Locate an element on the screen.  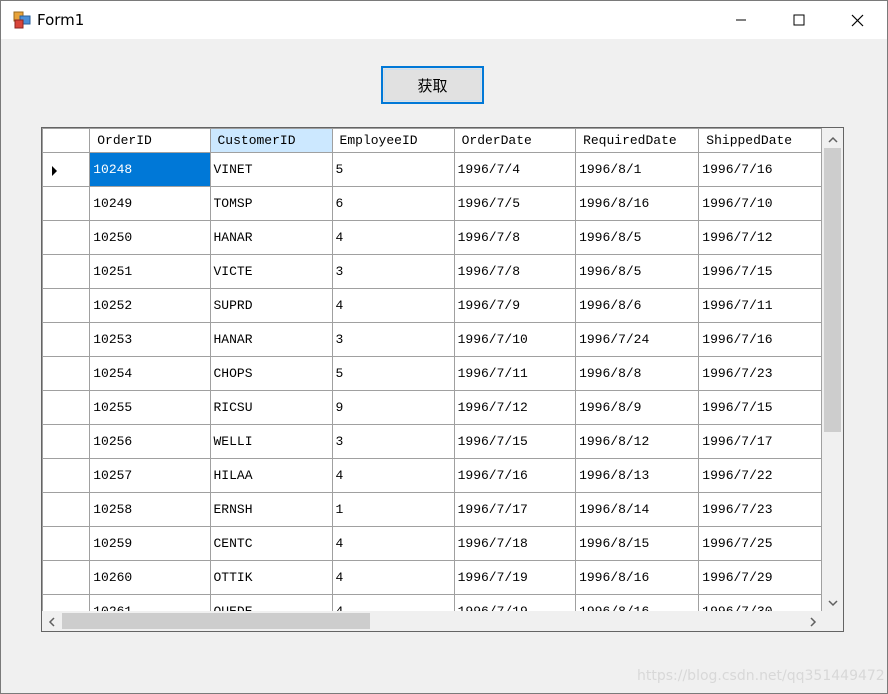
grid-cell-shippeddate: 1996/7/12 is located at coordinates (760, 237).